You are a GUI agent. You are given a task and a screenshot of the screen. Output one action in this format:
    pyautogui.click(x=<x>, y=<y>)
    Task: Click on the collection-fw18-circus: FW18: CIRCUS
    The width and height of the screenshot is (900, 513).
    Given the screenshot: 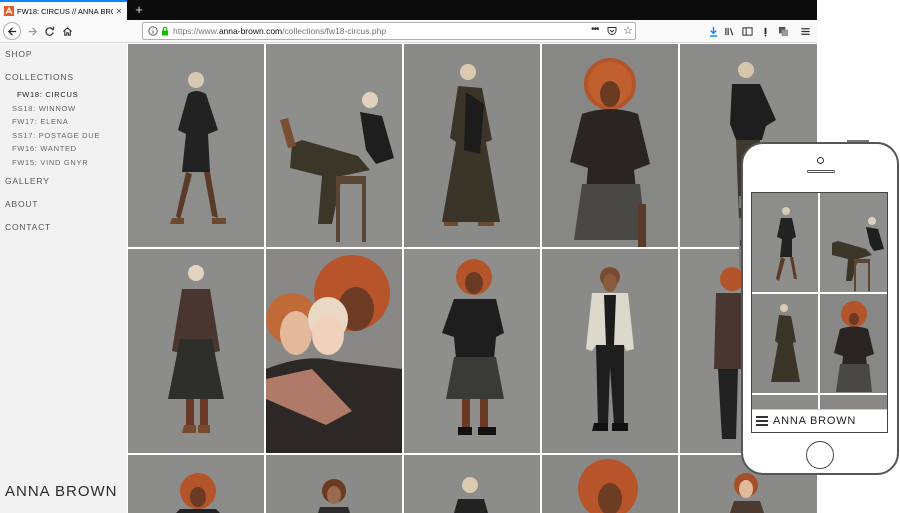 What is the action you would take?
    pyautogui.click(x=47, y=94)
    